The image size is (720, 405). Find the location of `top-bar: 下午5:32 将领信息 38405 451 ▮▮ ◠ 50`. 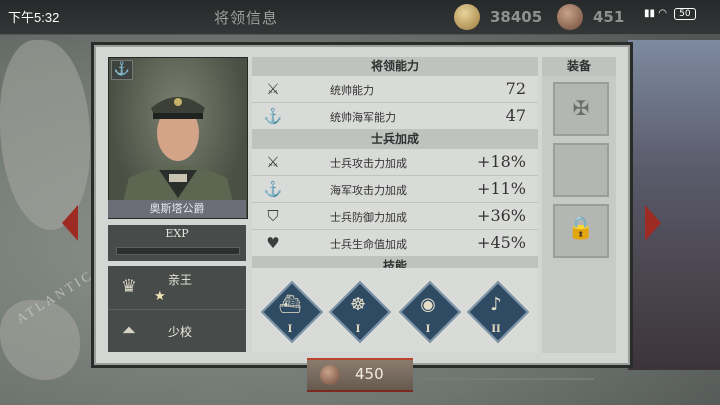

top-bar: 下午5:32 将领信息 38405 451 ▮▮ ◠ 50 is located at coordinates (360, 17).